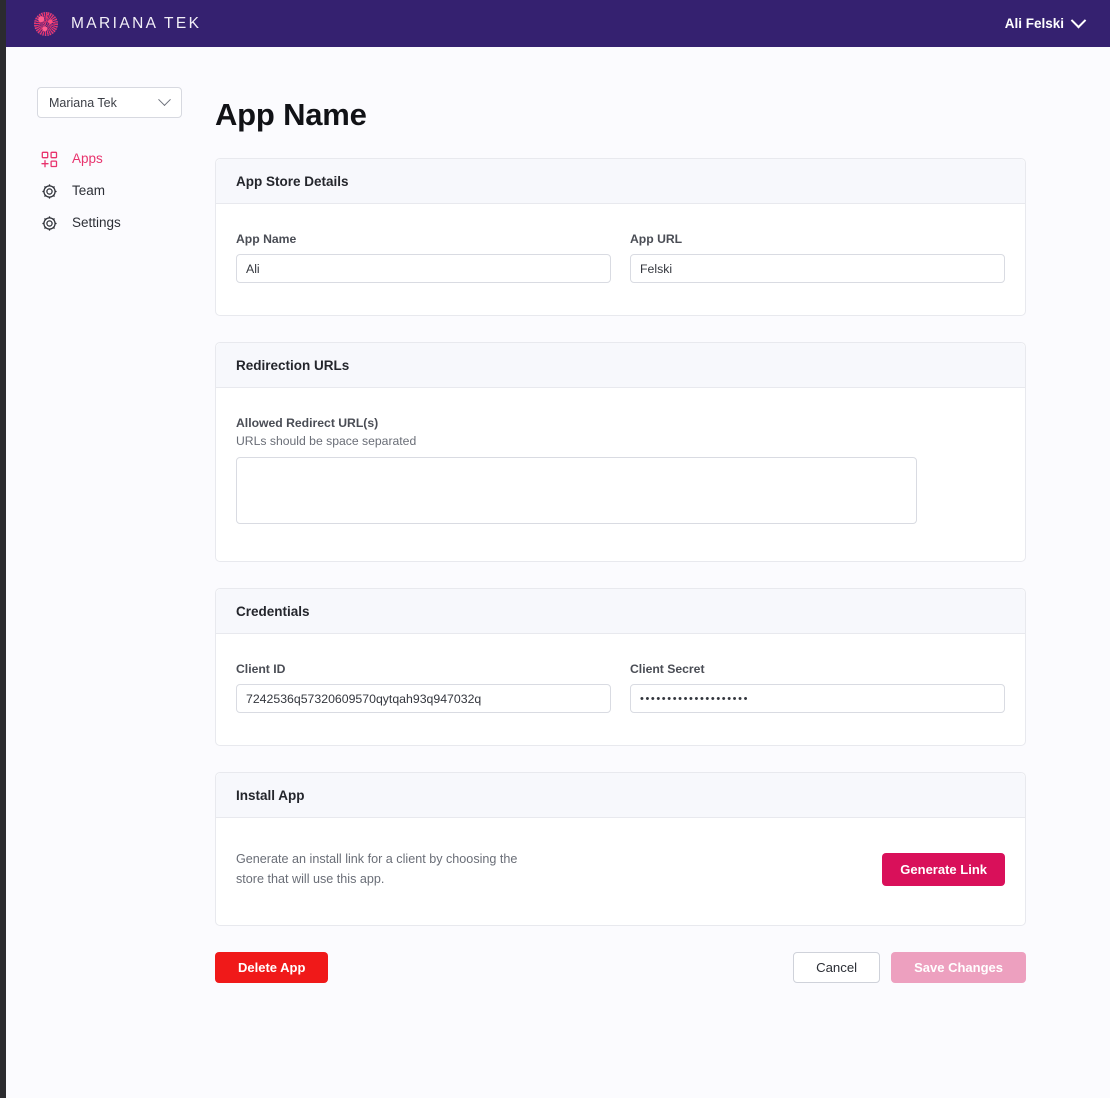  I want to click on field-app-url: App URL, so click(817, 257).